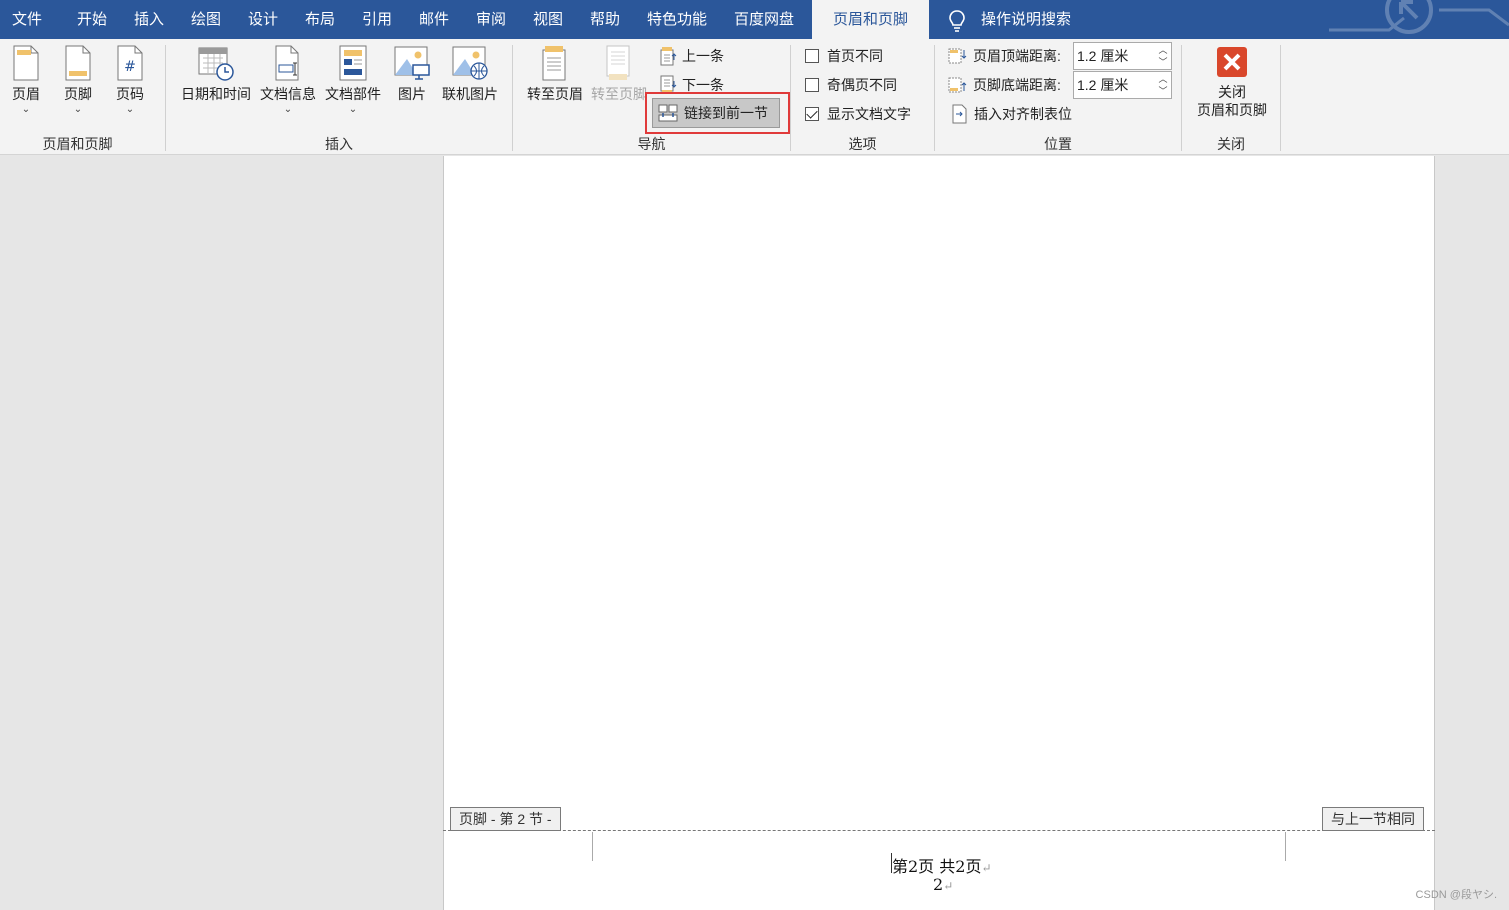  Describe the element at coordinates (668, 56) in the screenshot. I see `previous-icon` at that location.